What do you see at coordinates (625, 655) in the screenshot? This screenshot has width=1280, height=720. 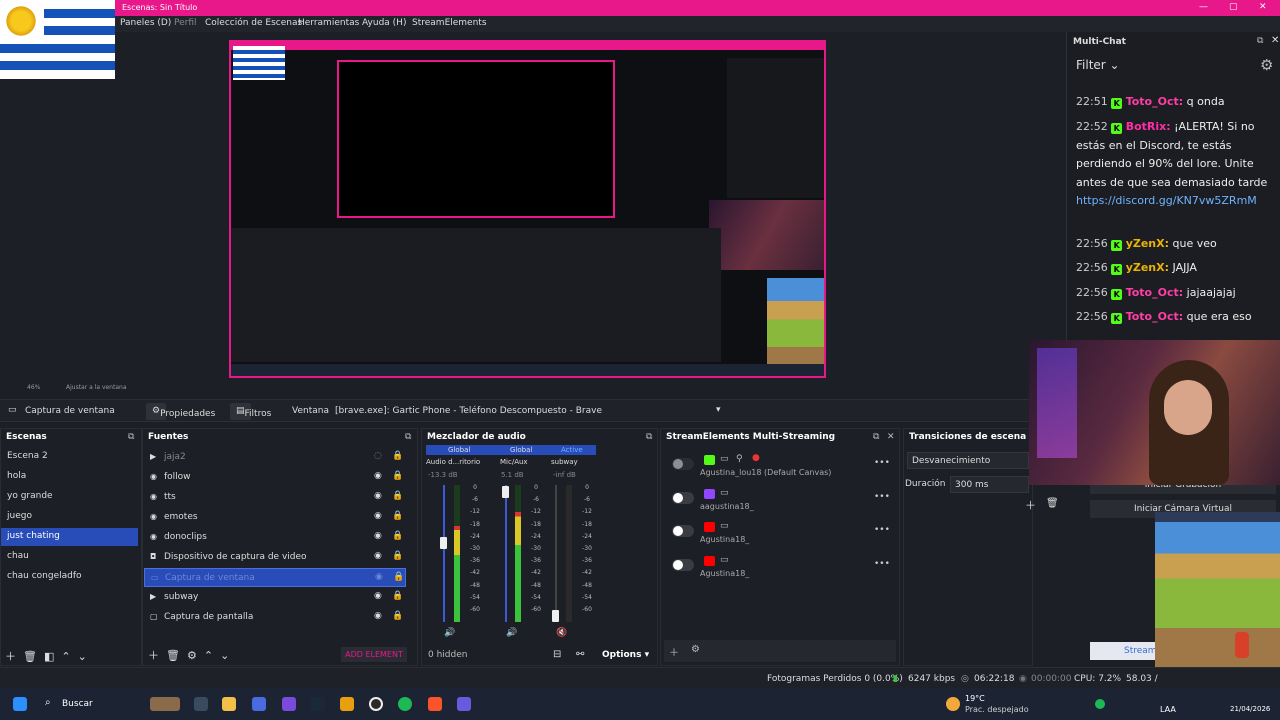 I see `mixer-options-button: Options ▾` at bounding box center [625, 655].